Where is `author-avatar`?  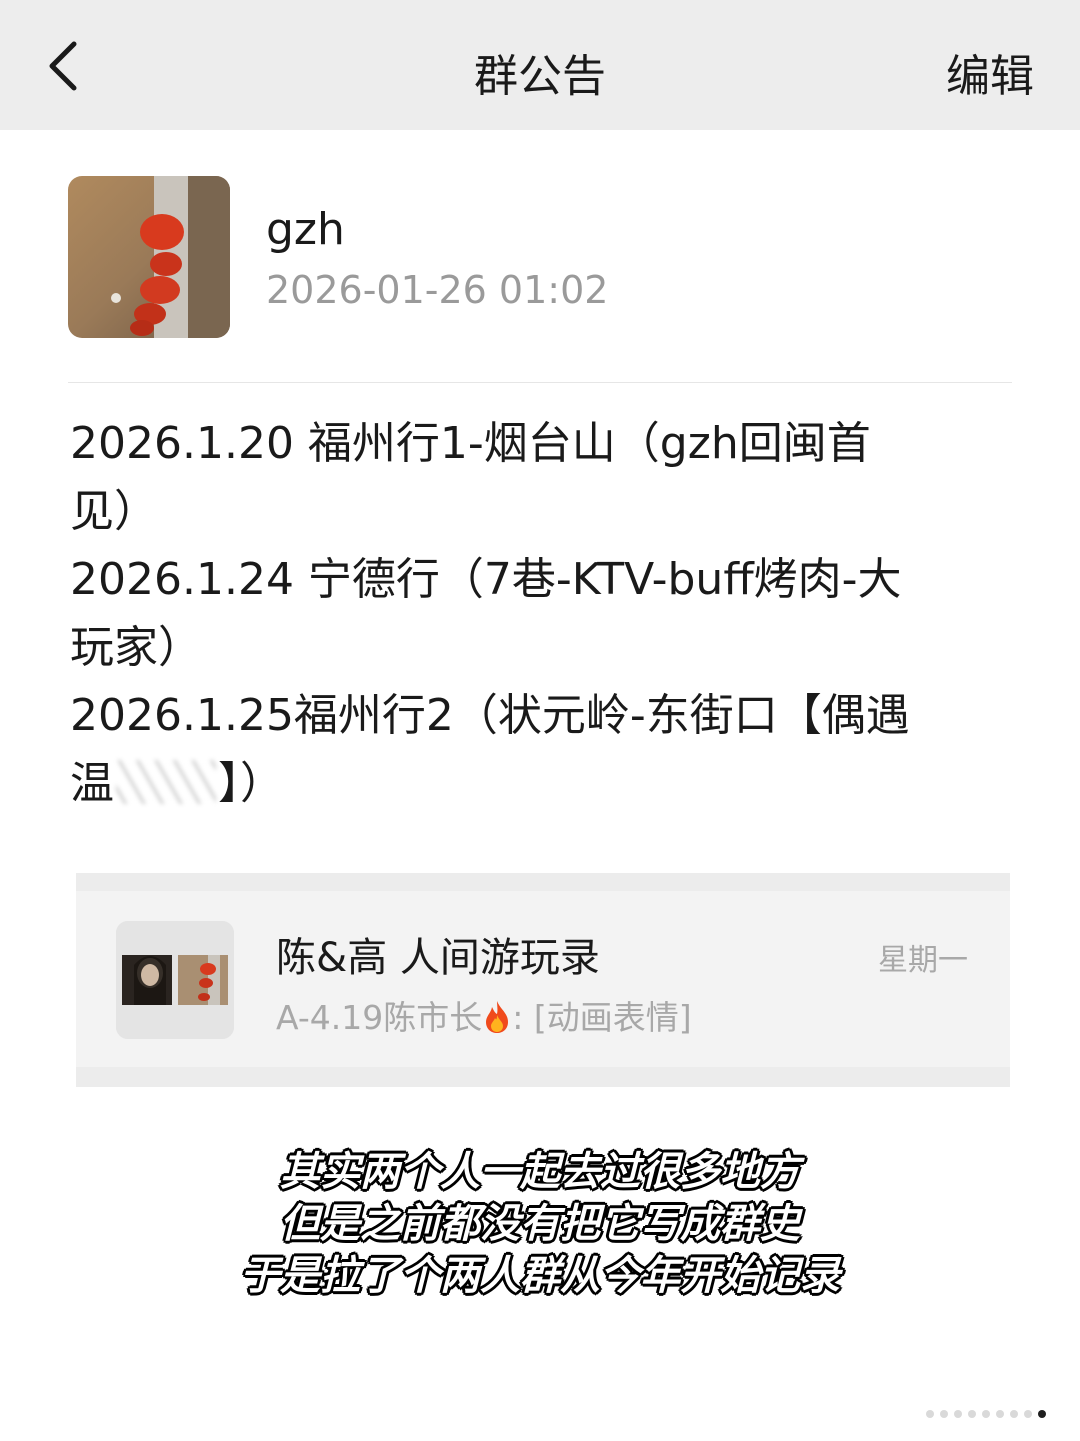
author-avatar is located at coordinates (149, 257).